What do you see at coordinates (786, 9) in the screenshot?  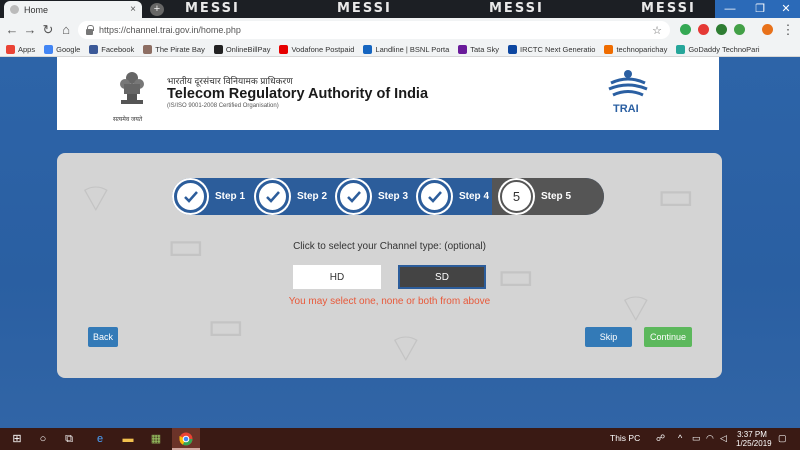 I see `close-window-button: ✕` at bounding box center [786, 9].